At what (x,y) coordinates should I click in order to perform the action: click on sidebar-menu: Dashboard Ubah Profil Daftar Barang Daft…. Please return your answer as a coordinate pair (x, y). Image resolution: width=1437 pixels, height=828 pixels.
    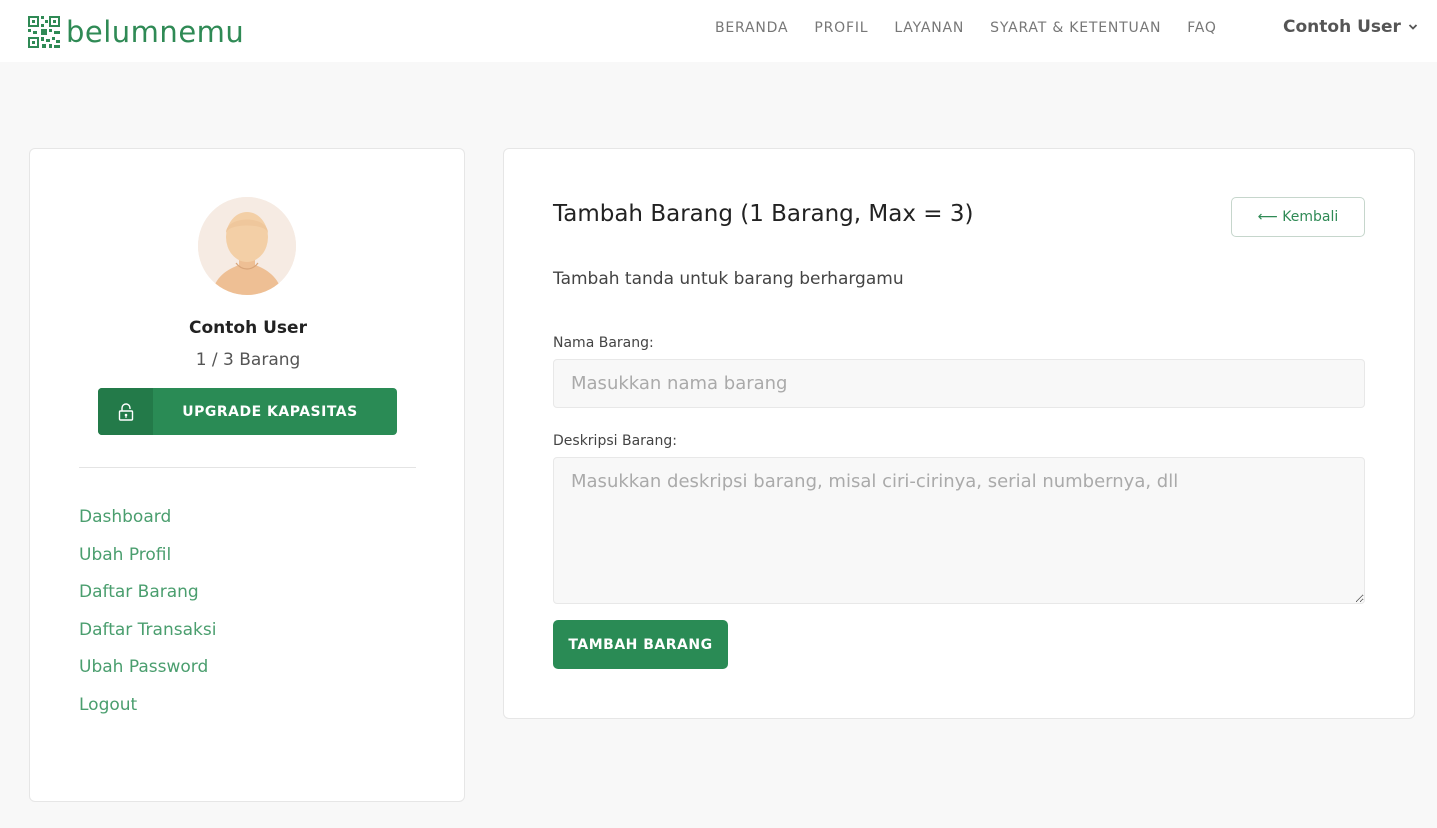
    Looking at the image, I should click on (147, 617).